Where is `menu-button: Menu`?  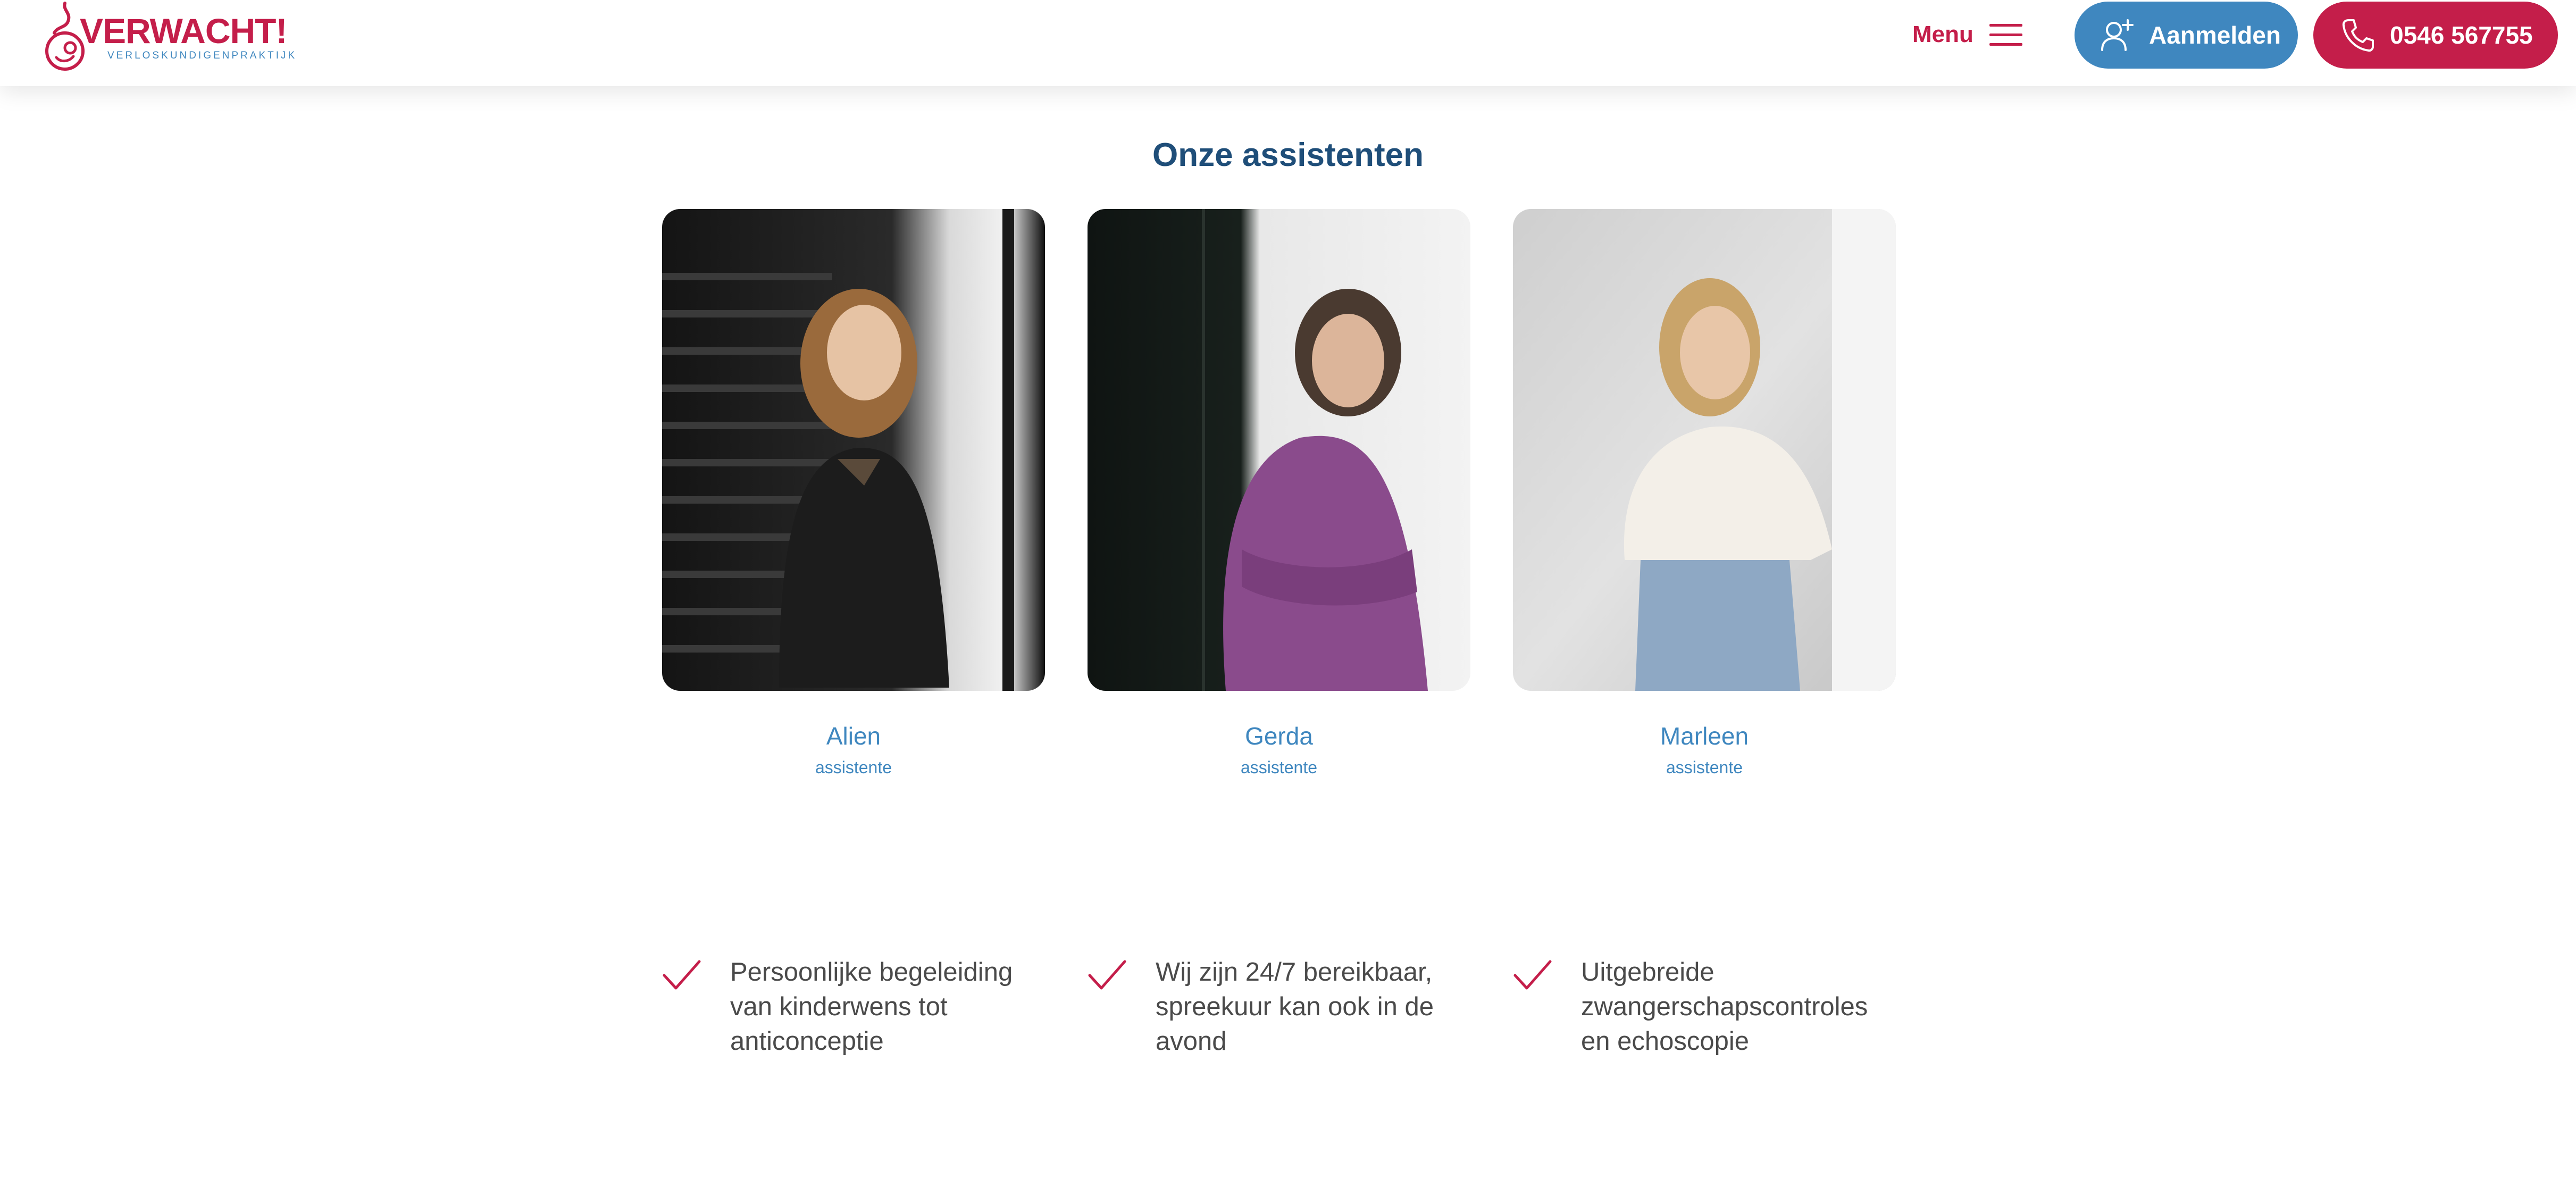 menu-button: Menu is located at coordinates (1967, 34).